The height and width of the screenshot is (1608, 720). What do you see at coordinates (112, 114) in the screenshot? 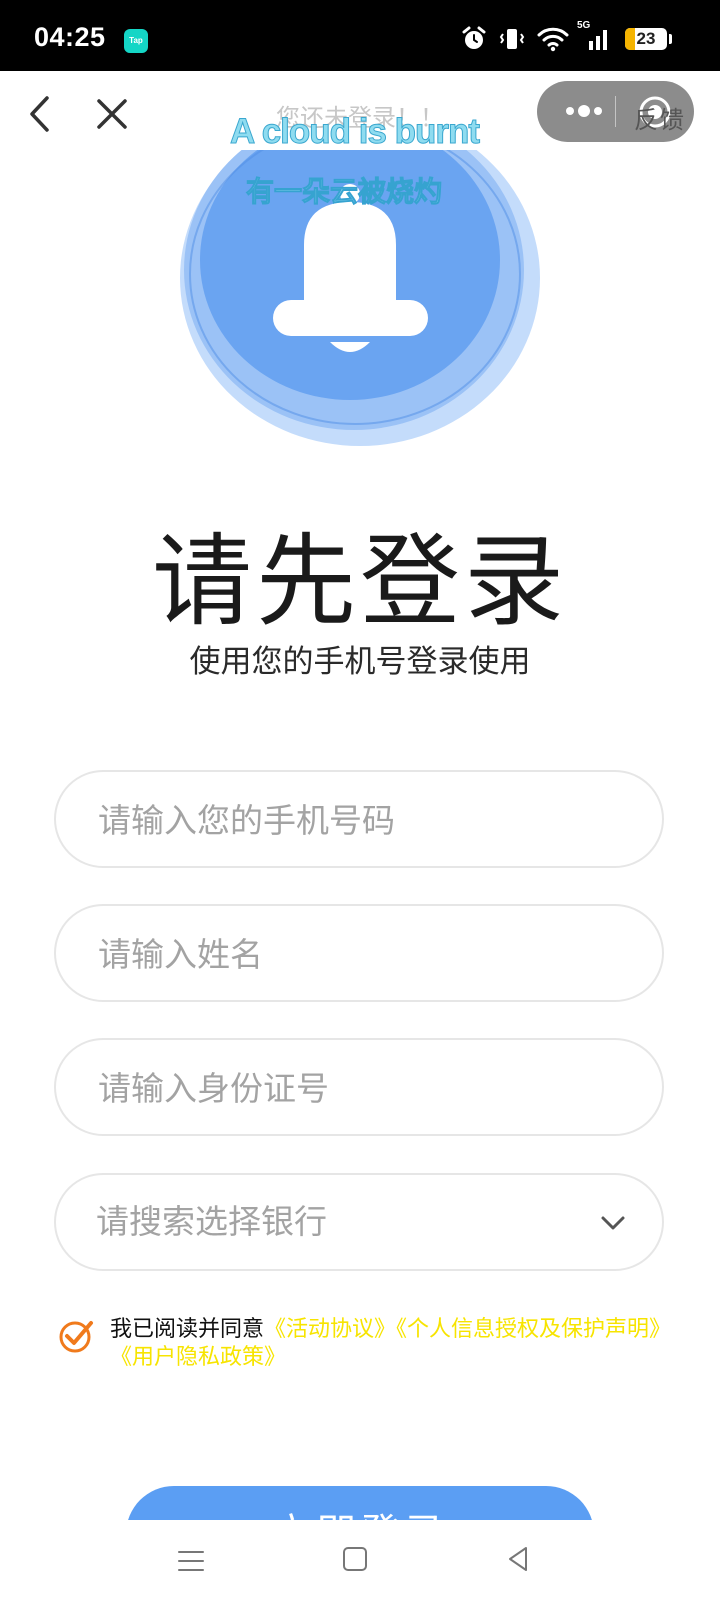
I see `close-icon` at bounding box center [112, 114].